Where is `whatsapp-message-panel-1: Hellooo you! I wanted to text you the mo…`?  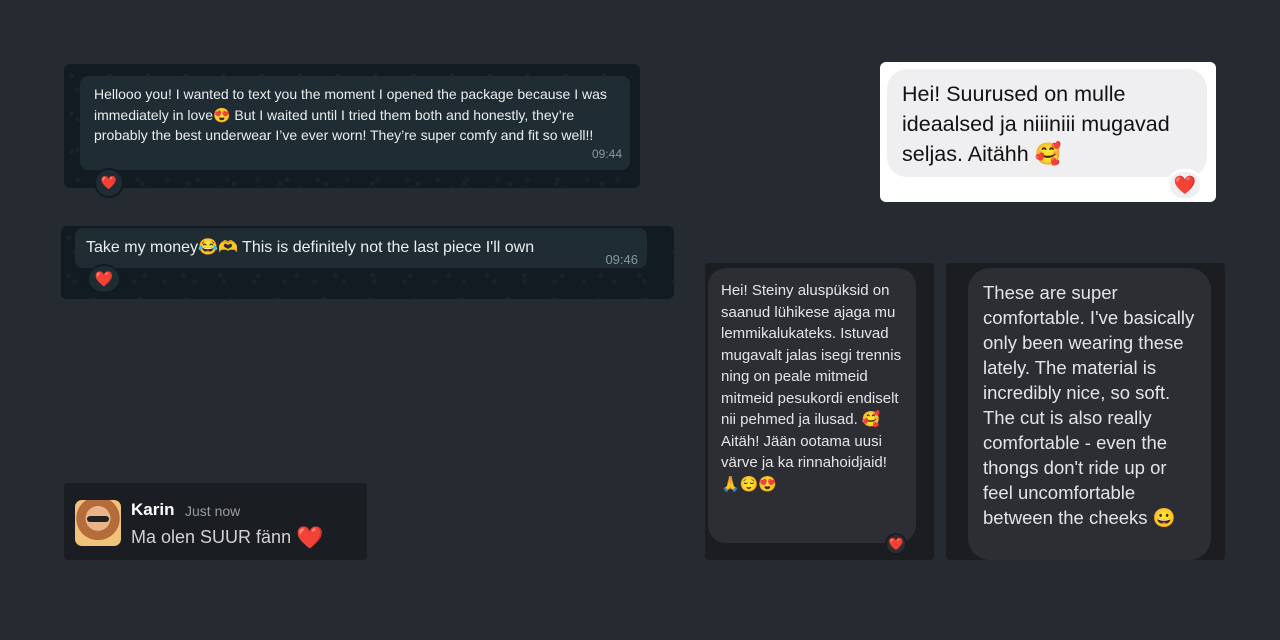 whatsapp-message-panel-1: Hellooo you! I wanted to text you the mo… is located at coordinates (352, 131).